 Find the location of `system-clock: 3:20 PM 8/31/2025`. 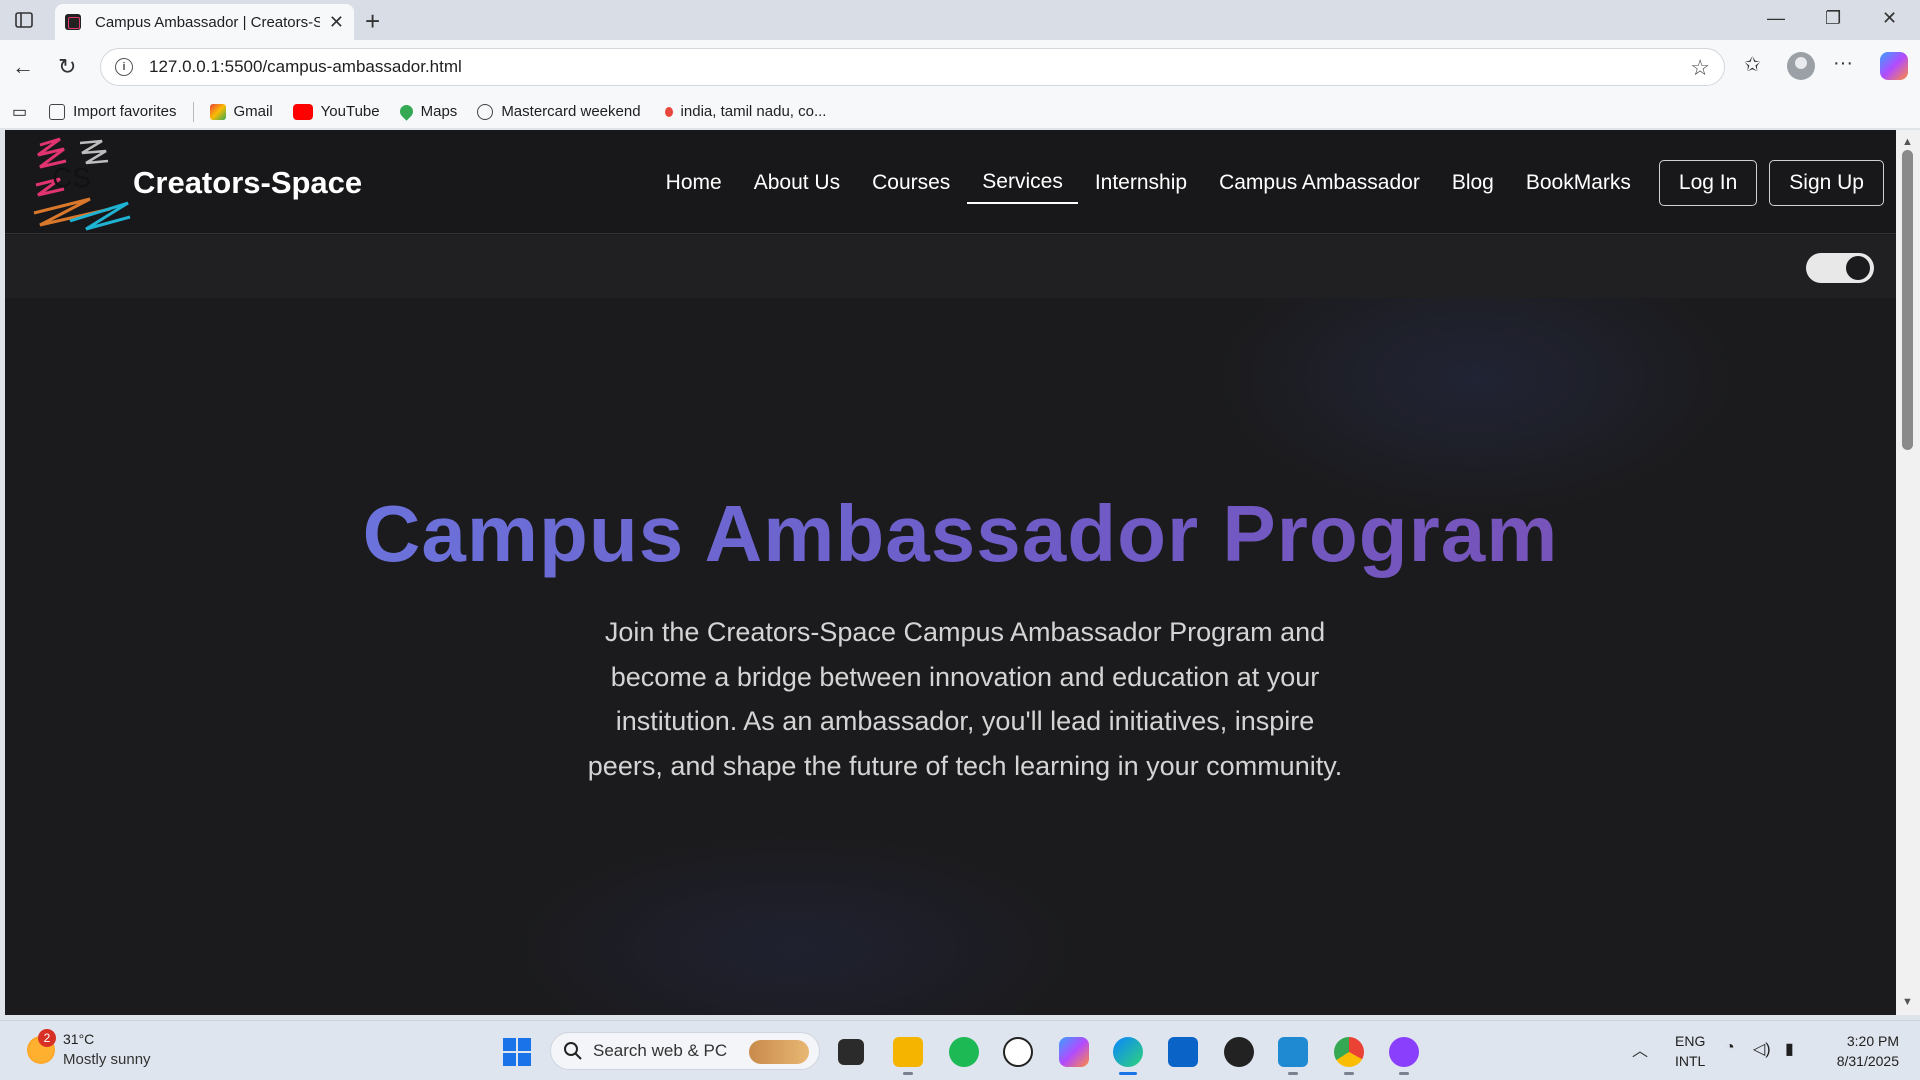

system-clock: 3:20 PM 8/31/2025 is located at coordinates (1857, 1051).